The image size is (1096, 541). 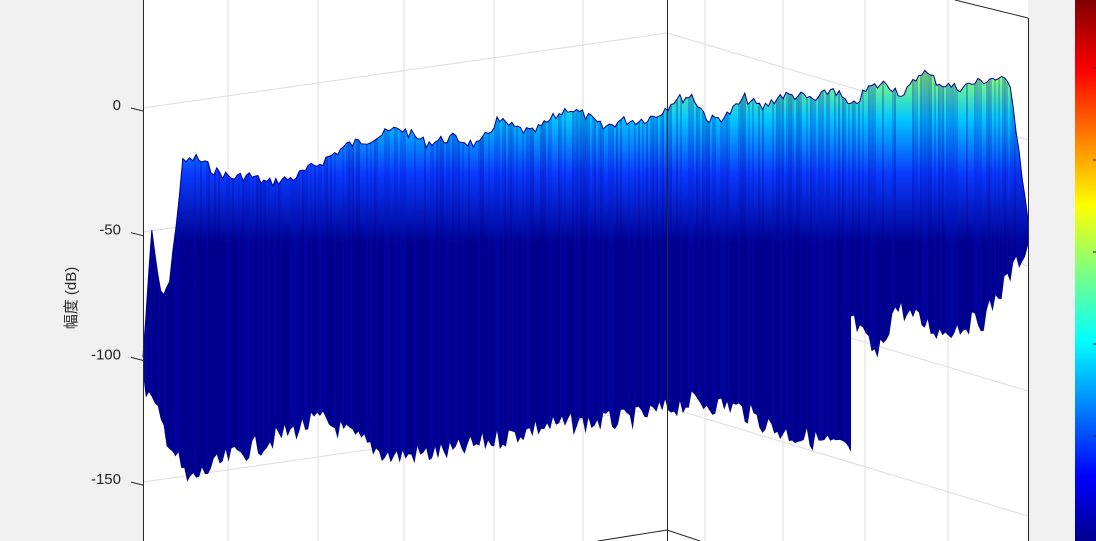 I want to click on z-tick-label: -50, so click(x=110, y=230).